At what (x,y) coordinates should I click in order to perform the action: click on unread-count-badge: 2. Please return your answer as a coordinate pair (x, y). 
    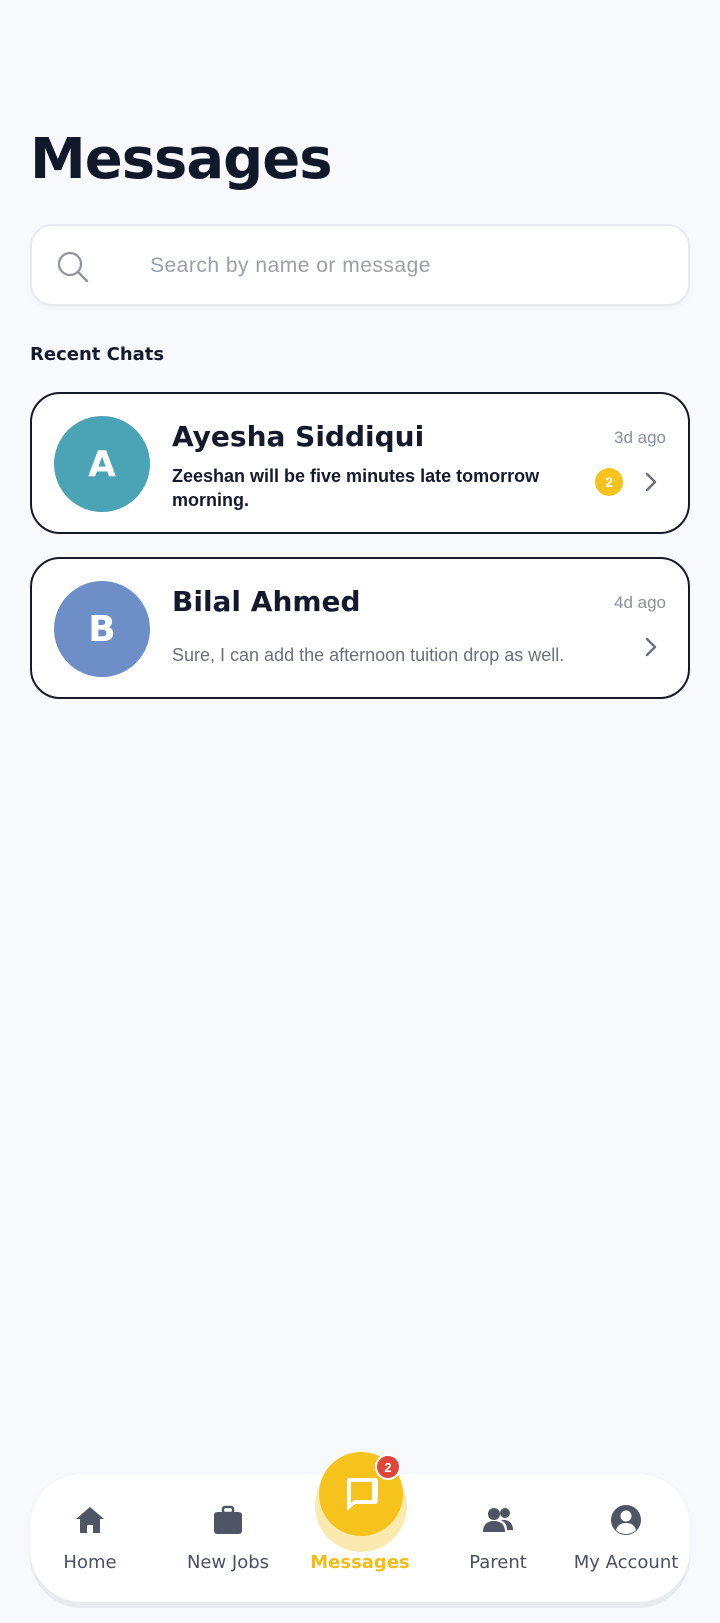
    Looking at the image, I should click on (609, 482).